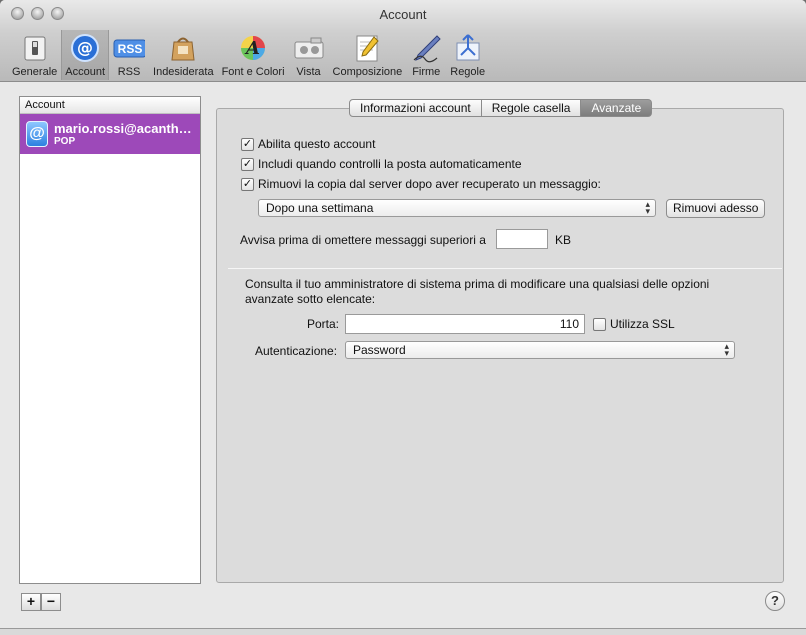  What do you see at coordinates (468, 48) in the screenshot?
I see `rules-icon` at bounding box center [468, 48].